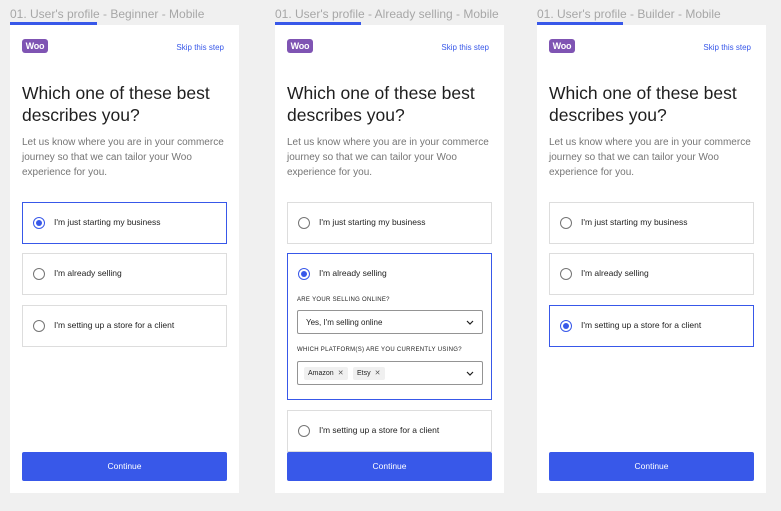 This screenshot has width=781, height=511. What do you see at coordinates (321, 373) in the screenshot?
I see `chip-label: Amazon` at bounding box center [321, 373].